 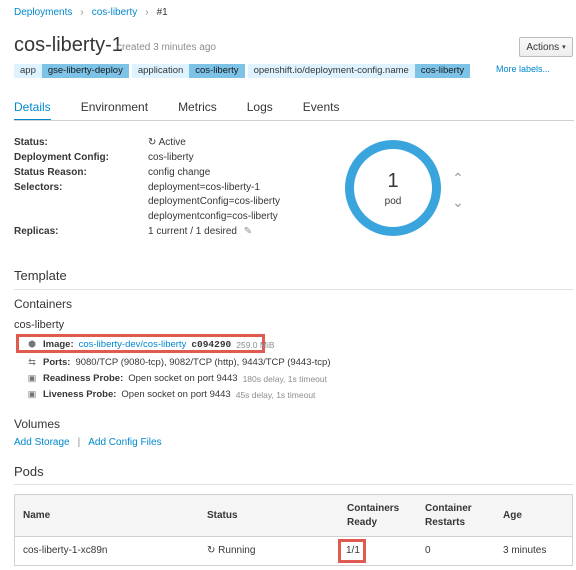 I want to click on template-divider, so click(x=294, y=289).